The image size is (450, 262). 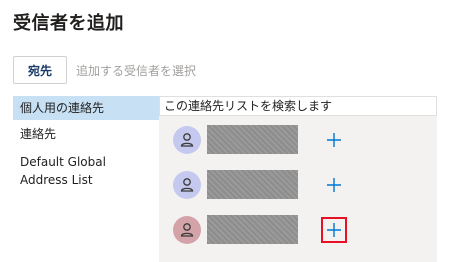 I want to click on sidebar-item-contacts: 連絡先, so click(x=86, y=134).